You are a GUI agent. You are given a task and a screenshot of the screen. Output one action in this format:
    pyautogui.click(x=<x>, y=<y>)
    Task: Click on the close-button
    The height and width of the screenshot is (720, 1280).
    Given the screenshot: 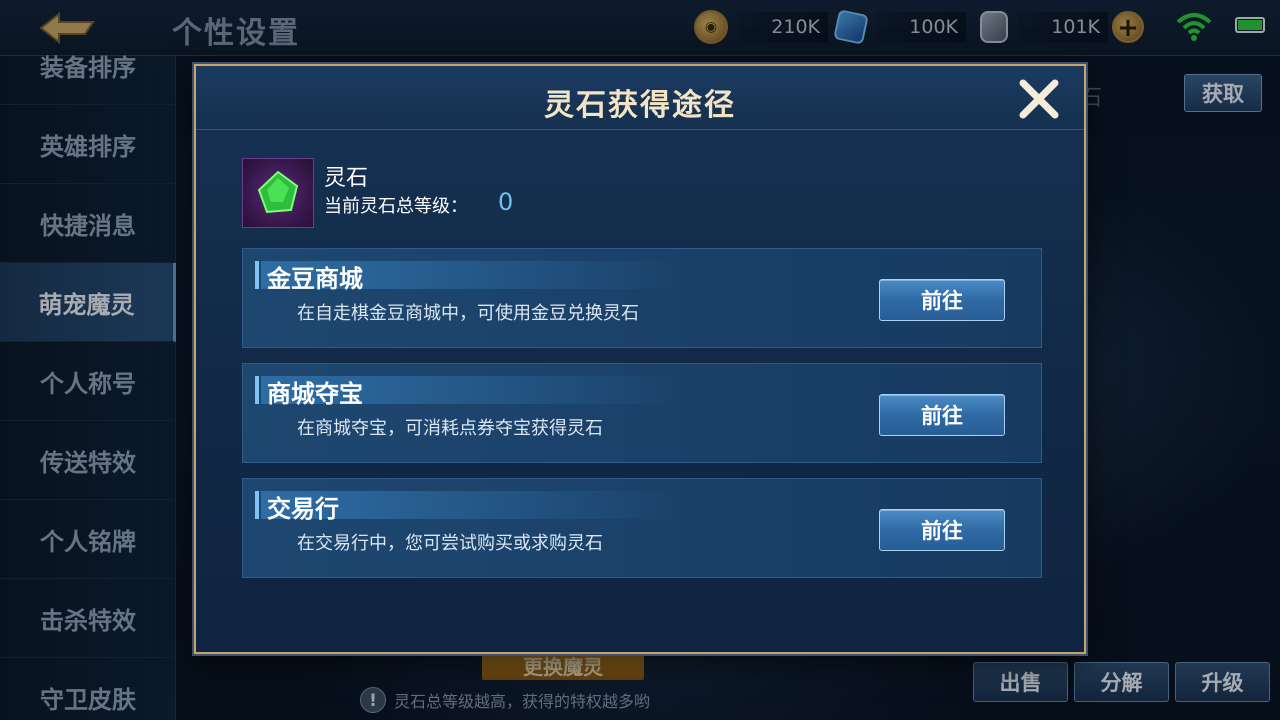 What is the action you would take?
    pyautogui.click(x=1039, y=99)
    